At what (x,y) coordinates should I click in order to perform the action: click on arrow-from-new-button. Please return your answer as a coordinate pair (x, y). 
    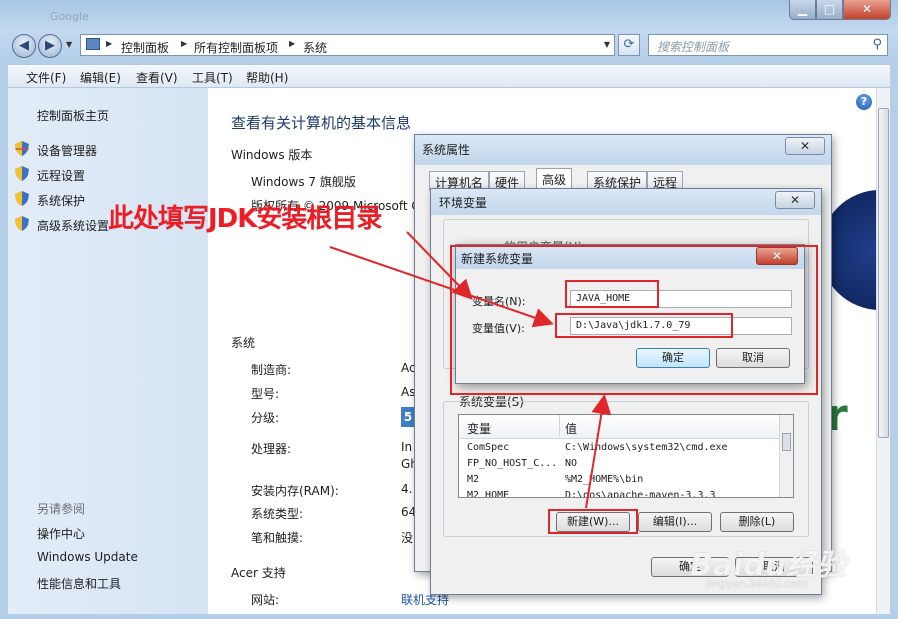
    Looking at the image, I should click on (598, 451).